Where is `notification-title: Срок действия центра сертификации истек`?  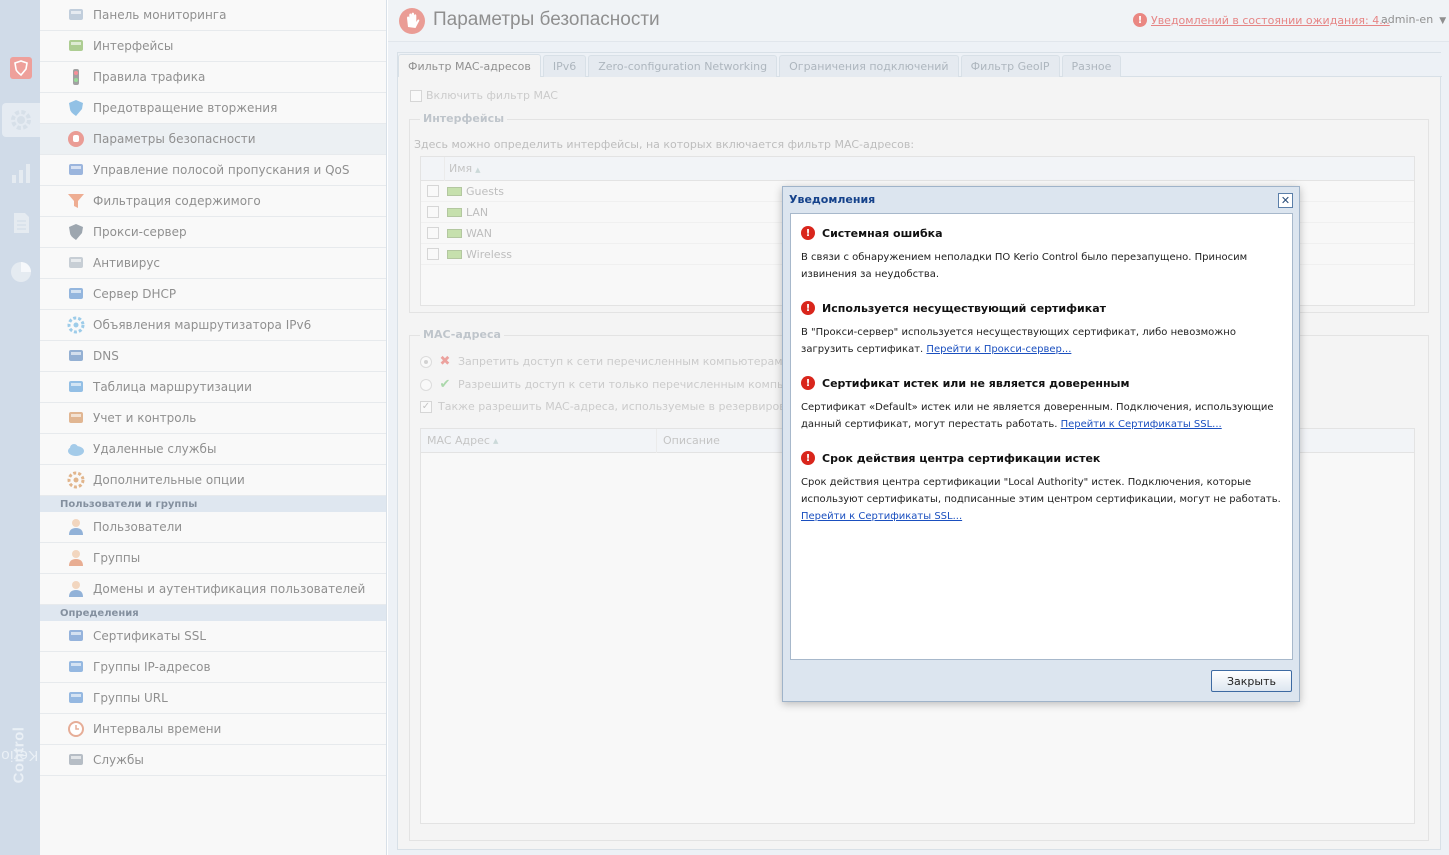
notification-title: Срок действия центра сертификации истек is located at coordinates (961, 458).